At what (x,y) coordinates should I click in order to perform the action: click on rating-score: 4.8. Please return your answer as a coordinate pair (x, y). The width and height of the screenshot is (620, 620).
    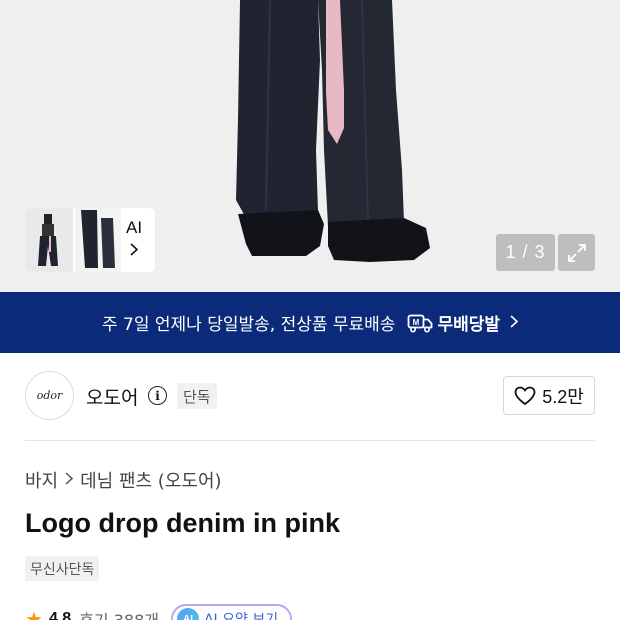
    Looking at the image, I should click on (60, 615).